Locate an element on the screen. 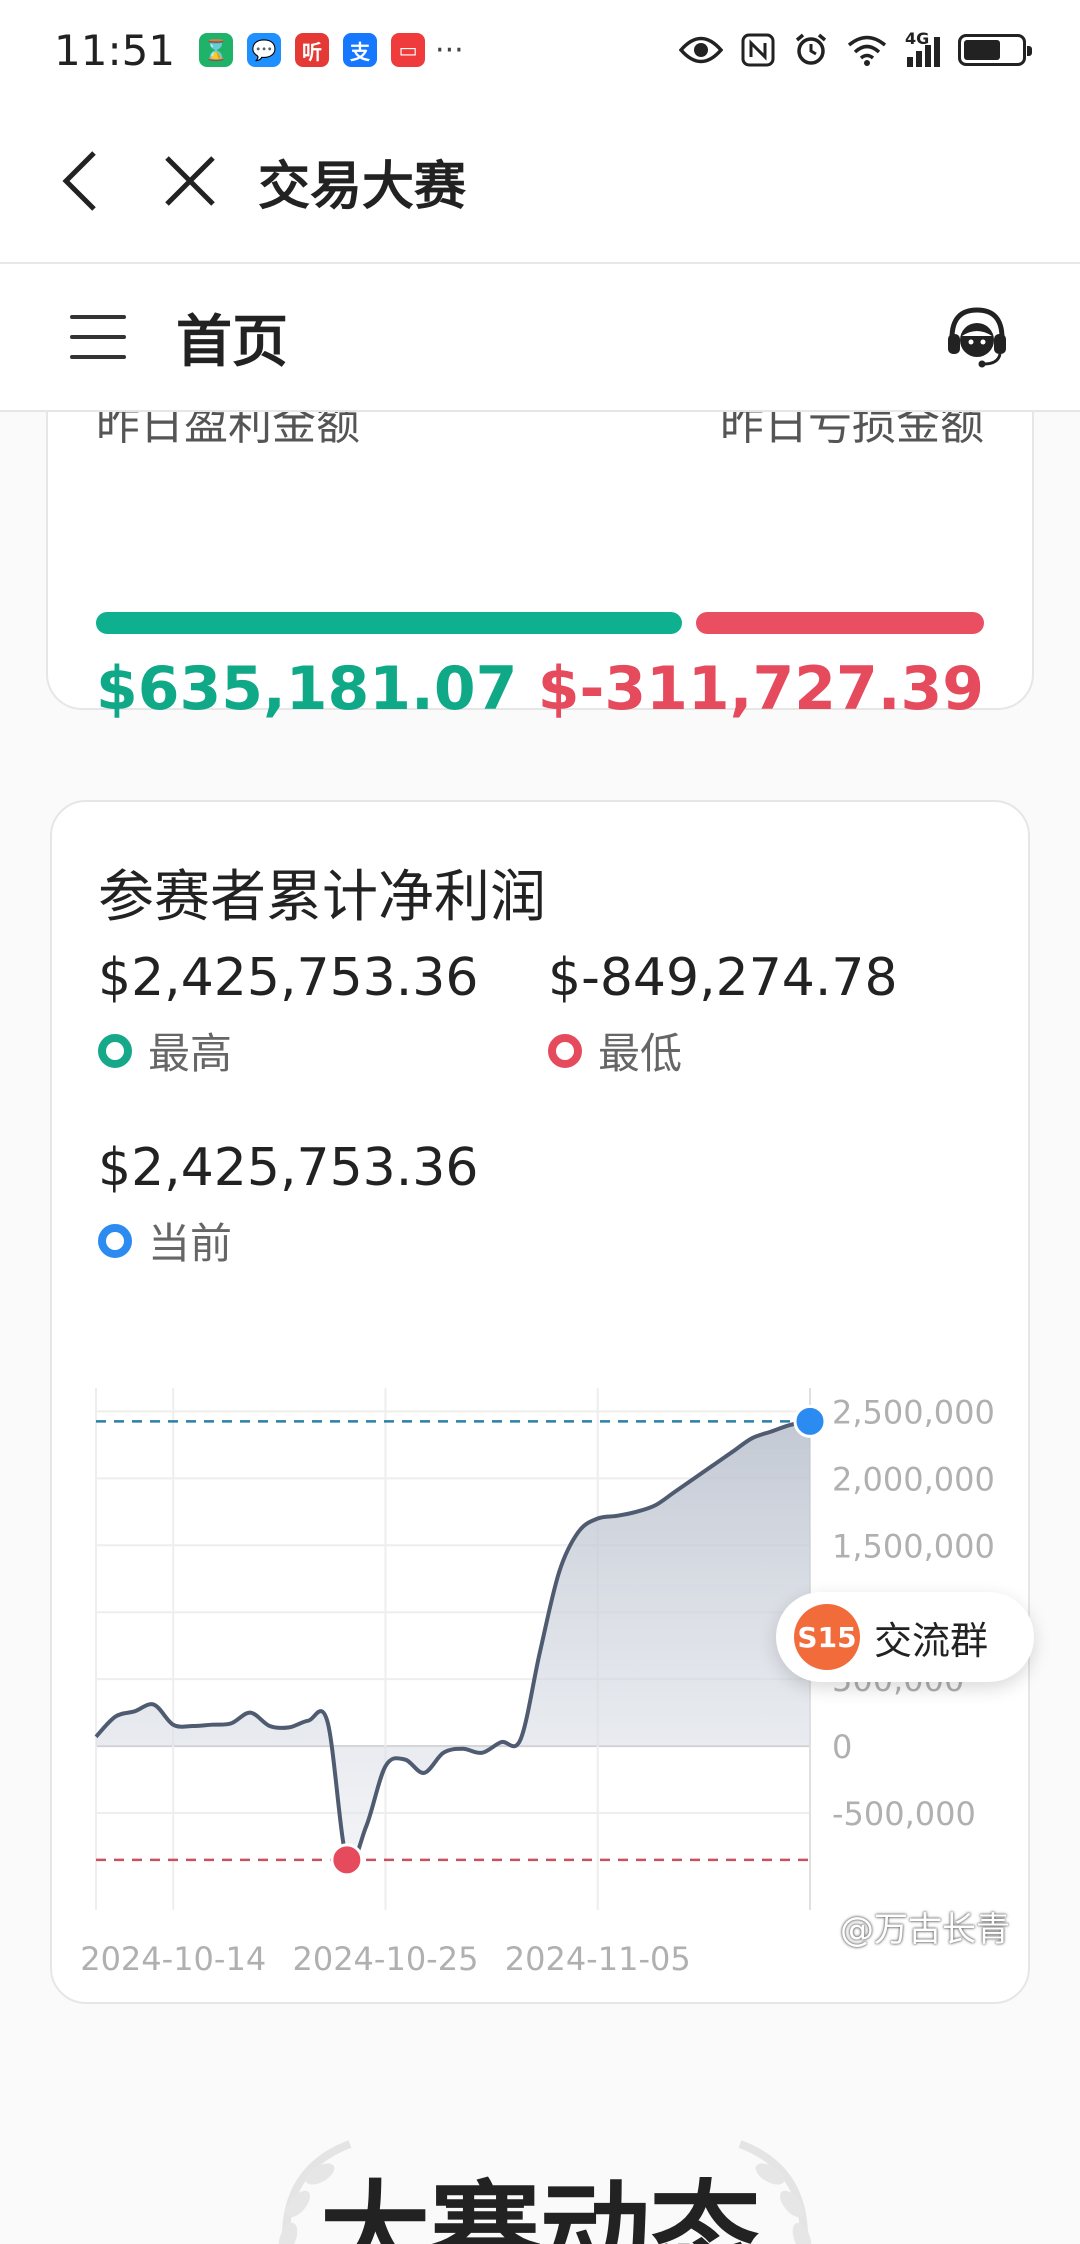 The width and height of the screenshot is (1080, 2244). profit-ratio-segment is located at coordinates (389, 623).